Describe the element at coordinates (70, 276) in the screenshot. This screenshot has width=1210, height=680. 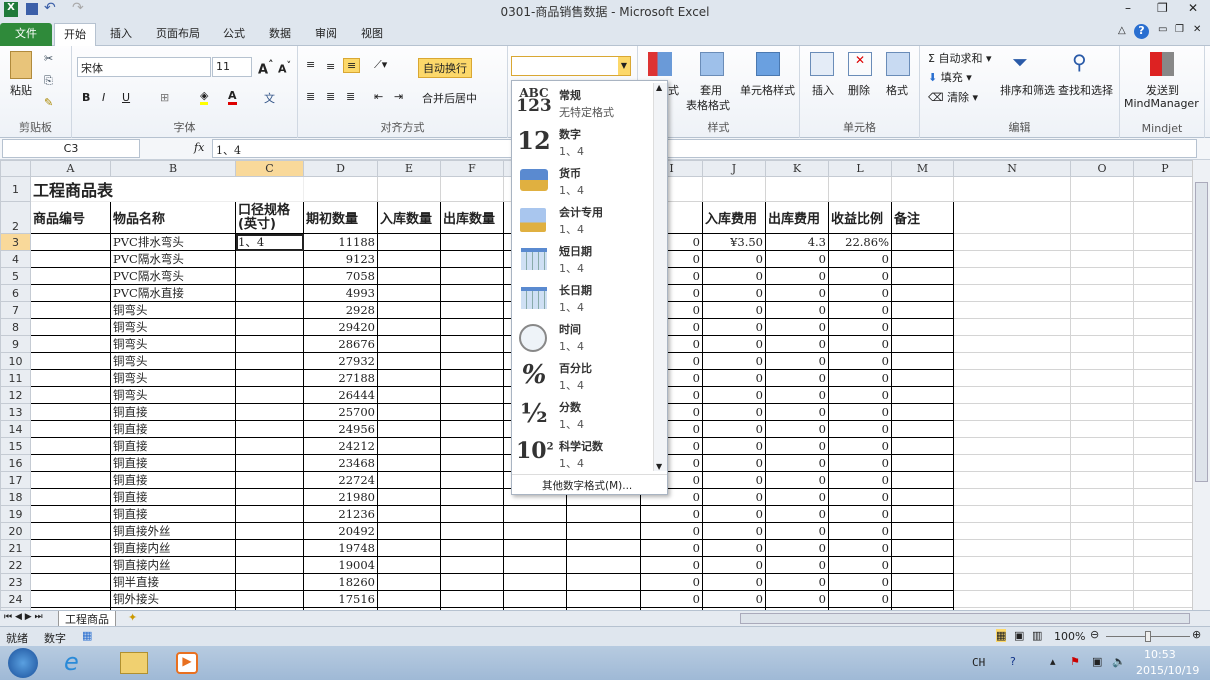
I see `cell-A5` at that location.